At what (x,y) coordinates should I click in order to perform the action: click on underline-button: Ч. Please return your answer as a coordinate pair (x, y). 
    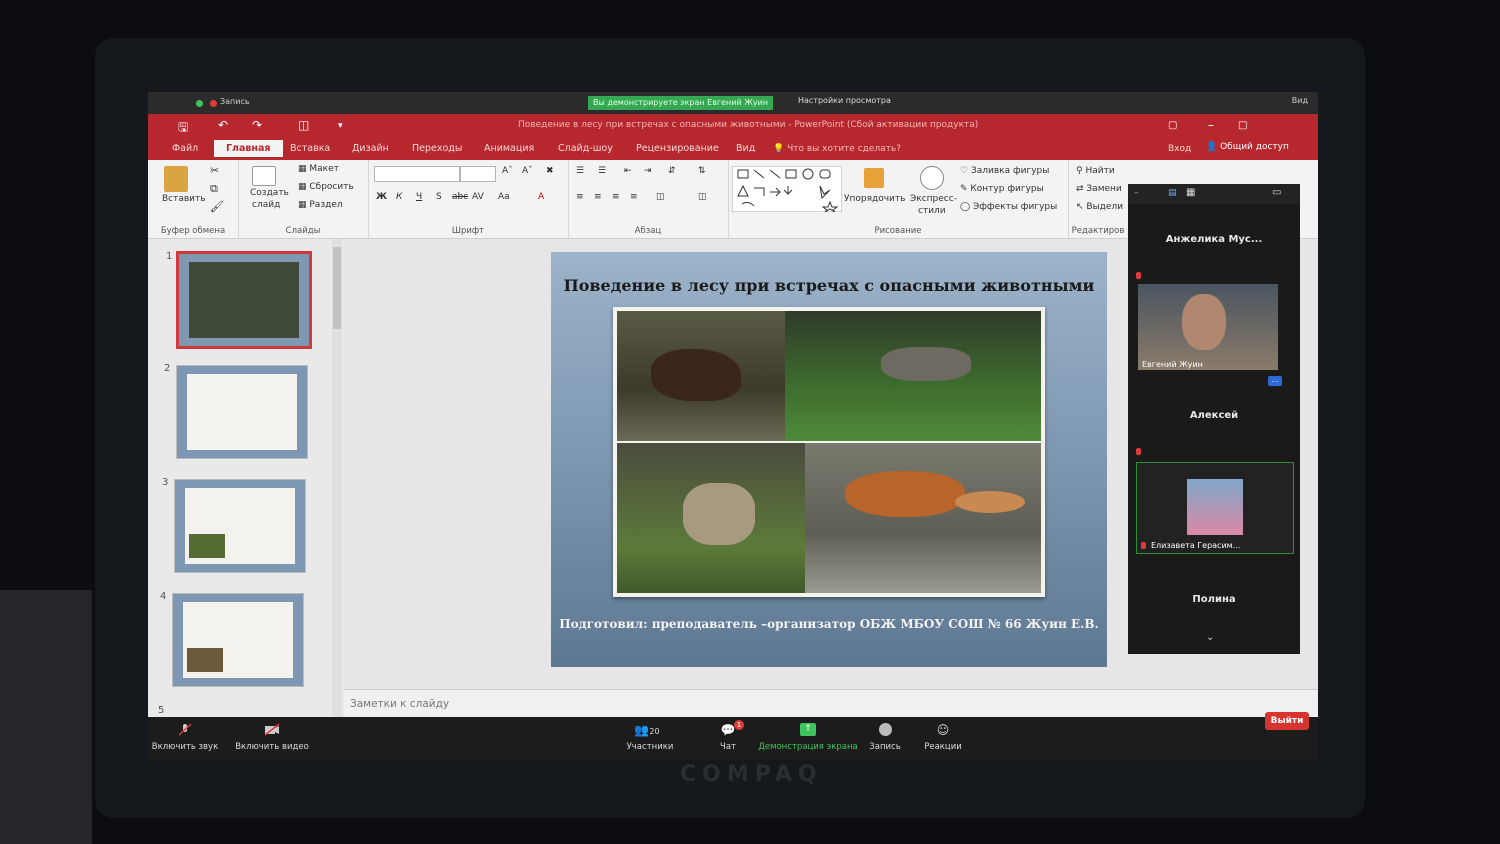
    Looking at the image, I should click on (419, 197).